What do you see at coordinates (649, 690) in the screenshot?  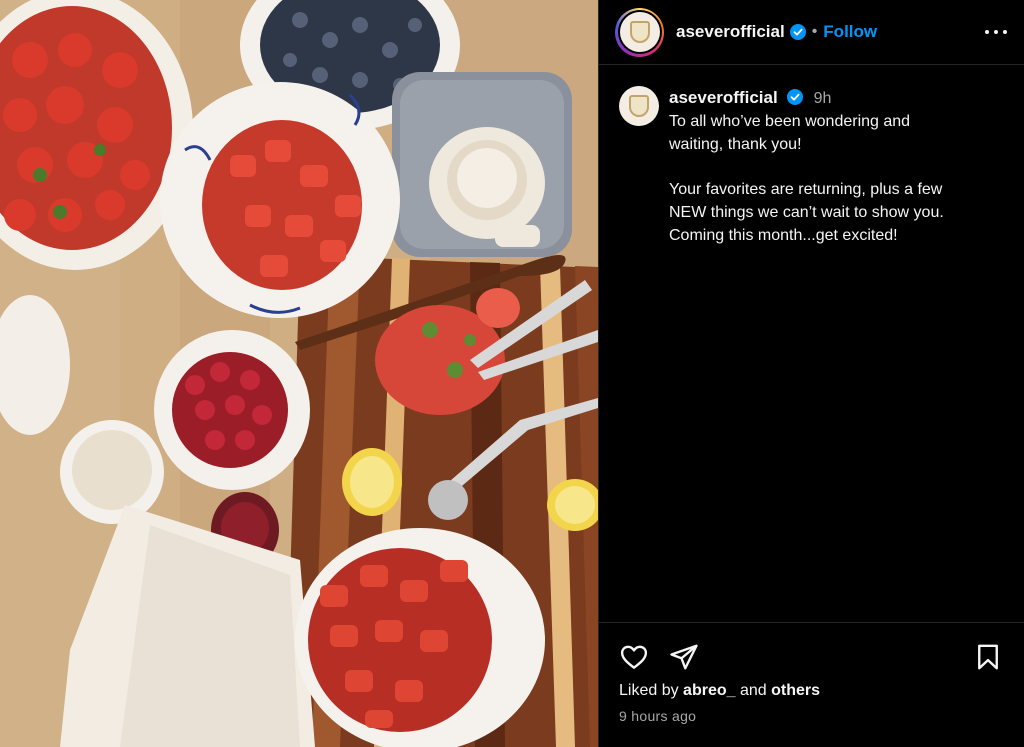 I see `likes-prefix: Liked by` at bounding box center [649, 690].